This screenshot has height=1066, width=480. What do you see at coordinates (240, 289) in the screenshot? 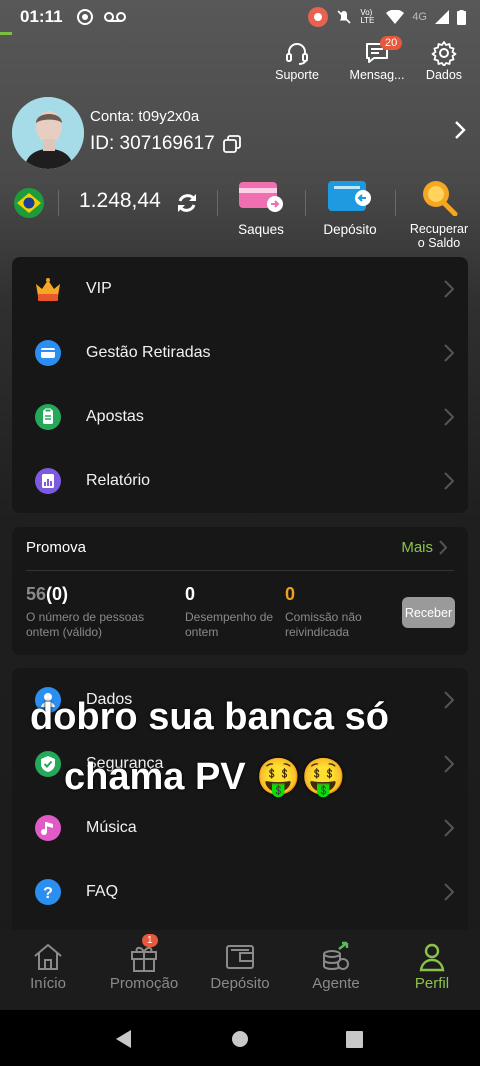
I see `menu-item-vip: VIP` at bounding box center [240, 289].